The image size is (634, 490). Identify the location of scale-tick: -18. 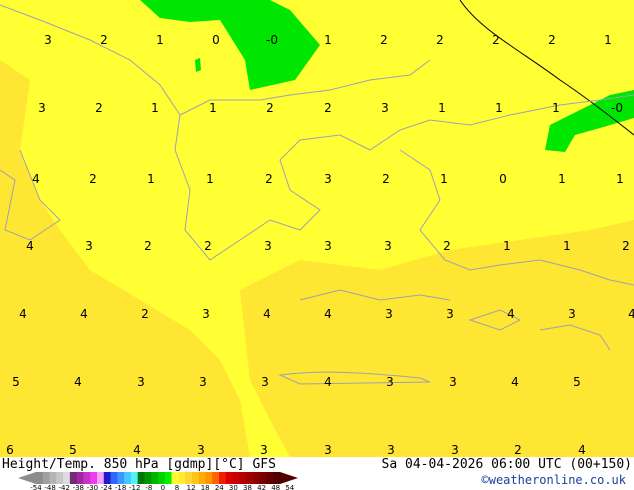
(120, 487).